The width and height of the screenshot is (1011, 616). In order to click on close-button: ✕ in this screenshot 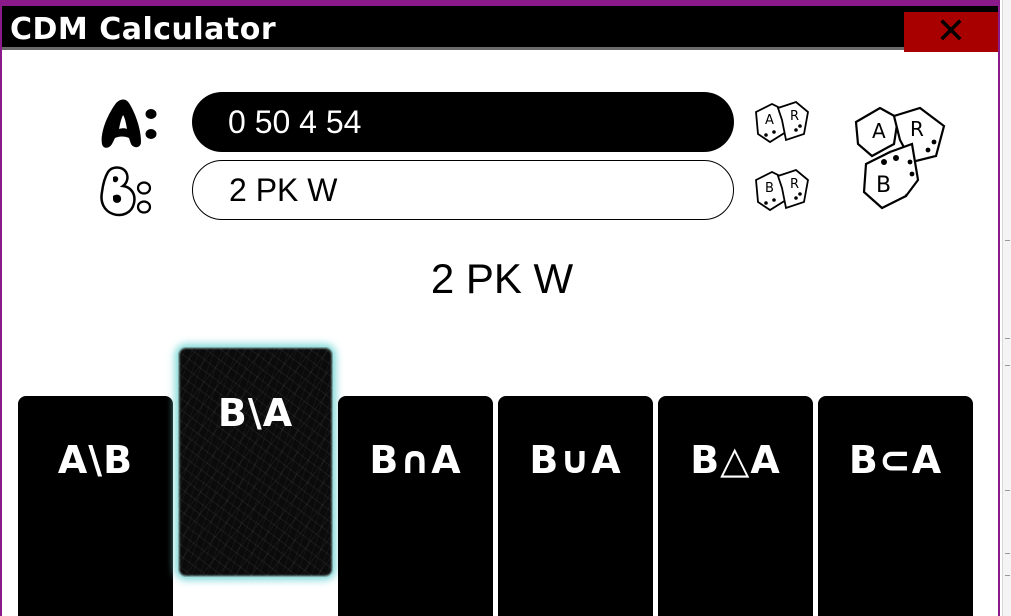, I will do `click(951, 32)`.